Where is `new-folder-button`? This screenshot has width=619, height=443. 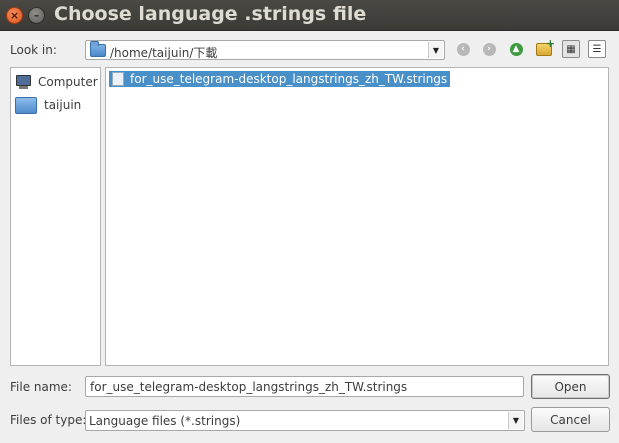
new-folder-button is located at coordinates (545, 47).